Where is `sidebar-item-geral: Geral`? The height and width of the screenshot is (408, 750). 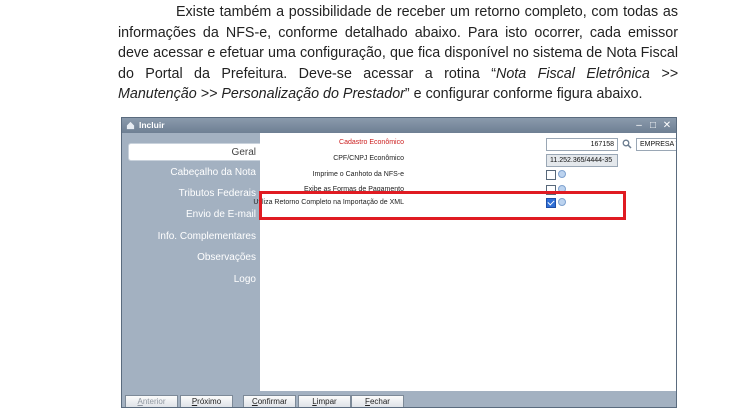 sidebar-item-geral: Geral is located at coordinates (194, 152).